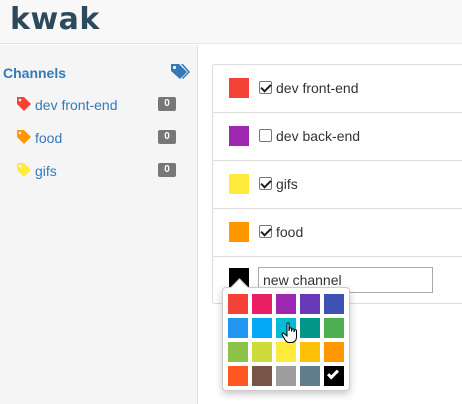 This screenshot has height=404, width=462. I want to click on channel-label: gifs, so click(287, 184).